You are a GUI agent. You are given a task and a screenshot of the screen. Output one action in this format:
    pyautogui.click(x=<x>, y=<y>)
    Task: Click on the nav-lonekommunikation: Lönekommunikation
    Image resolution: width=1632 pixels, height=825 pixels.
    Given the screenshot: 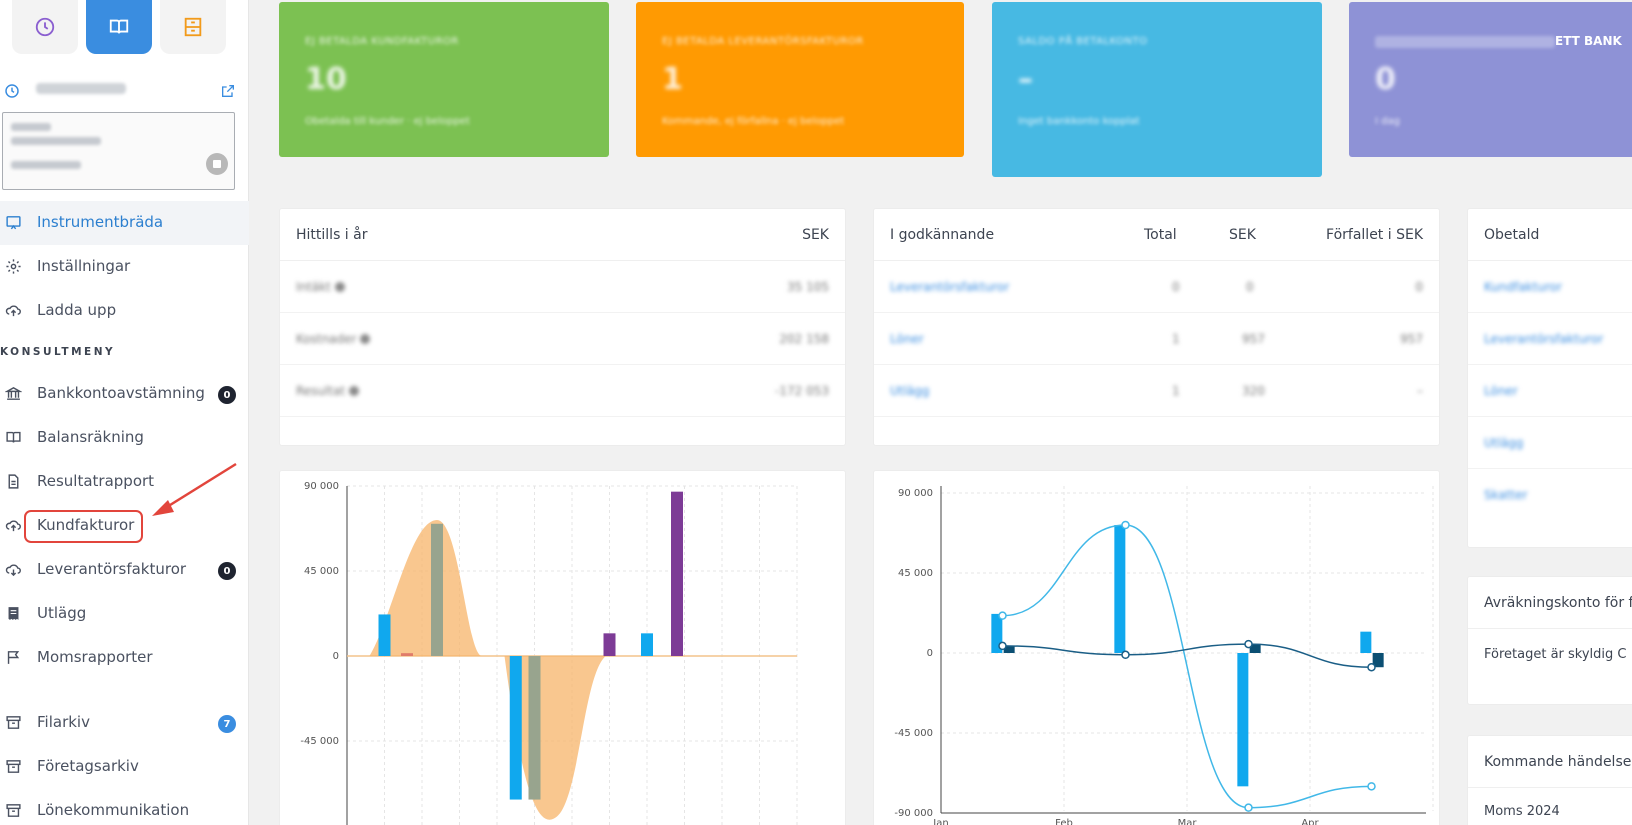 What is the action you would take?
    pyautogui.click(x=124, y=807)
    